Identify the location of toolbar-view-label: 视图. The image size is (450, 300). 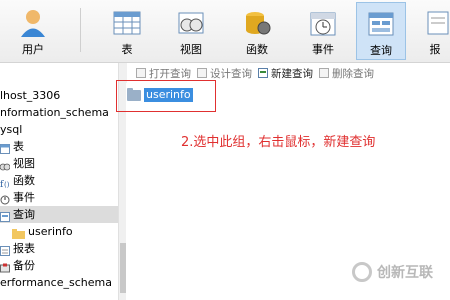
(191, 49).